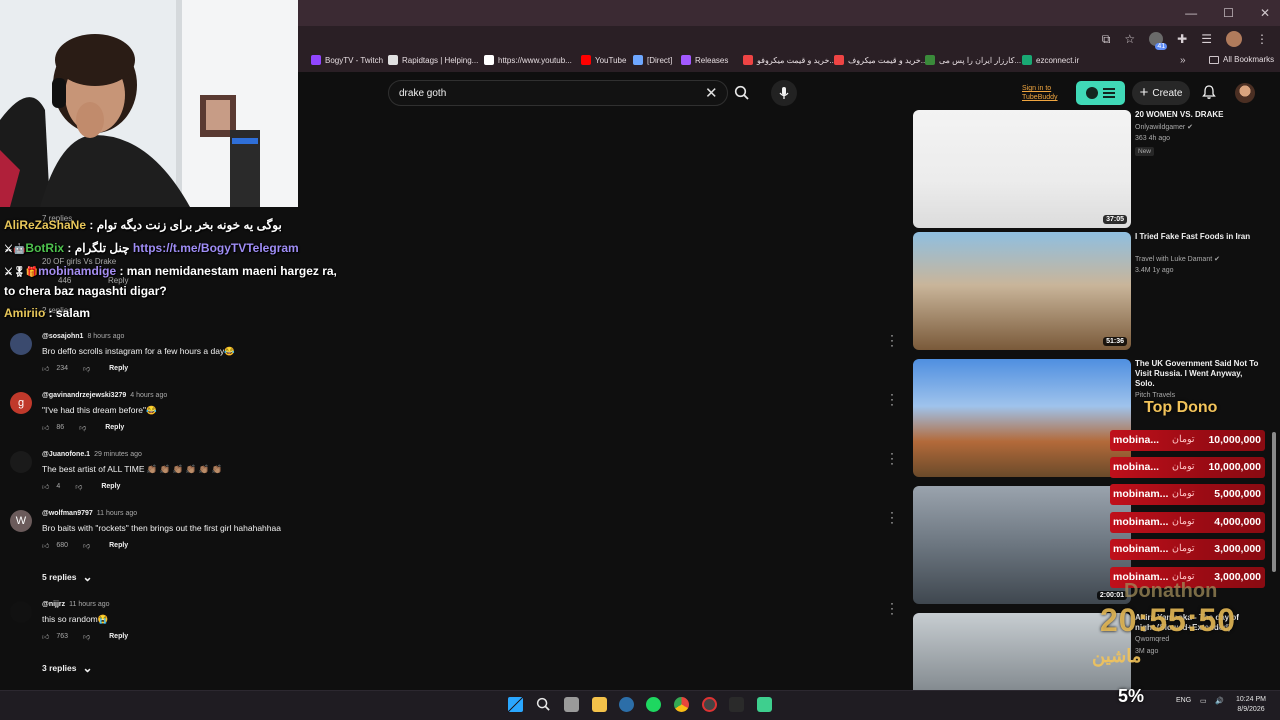 This screenshot has height=720, width=1280. What do you see at coordinates (1158, 41) in the screenshot?
I see `extension-icon: 41` at bounding box center [1158, 41].